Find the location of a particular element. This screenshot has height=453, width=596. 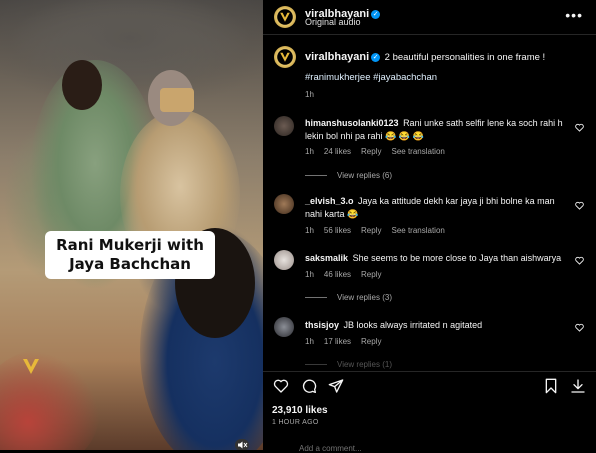

caption-username: viralbhayani is located at coordinates (337, 57).